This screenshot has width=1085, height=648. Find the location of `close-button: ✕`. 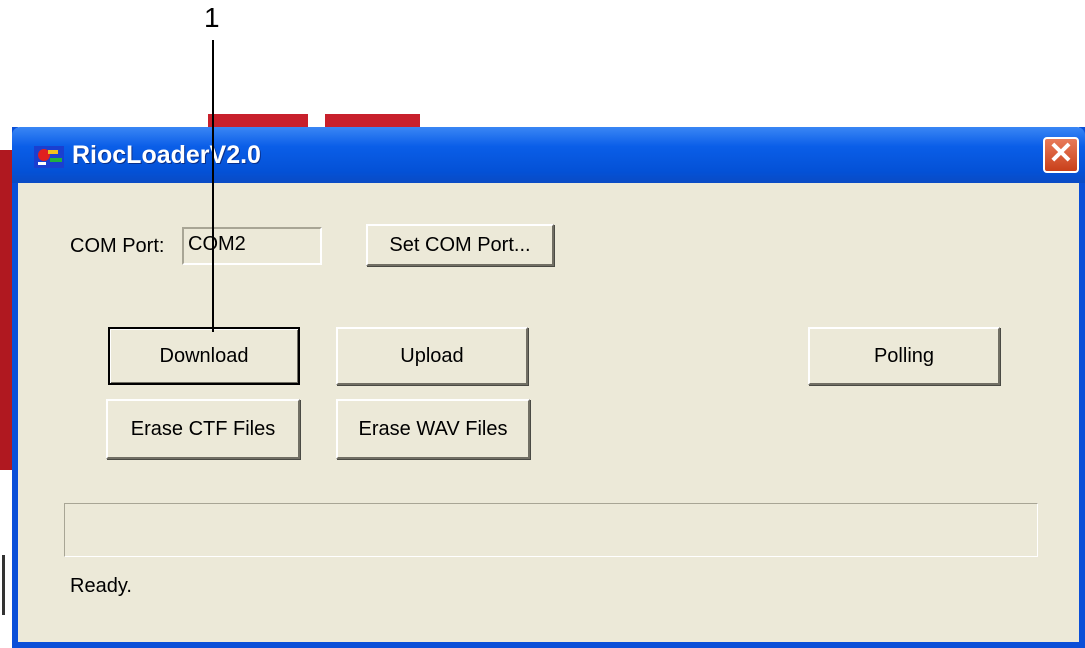

close-button: ✕ is located at coordinates (1061, 155).